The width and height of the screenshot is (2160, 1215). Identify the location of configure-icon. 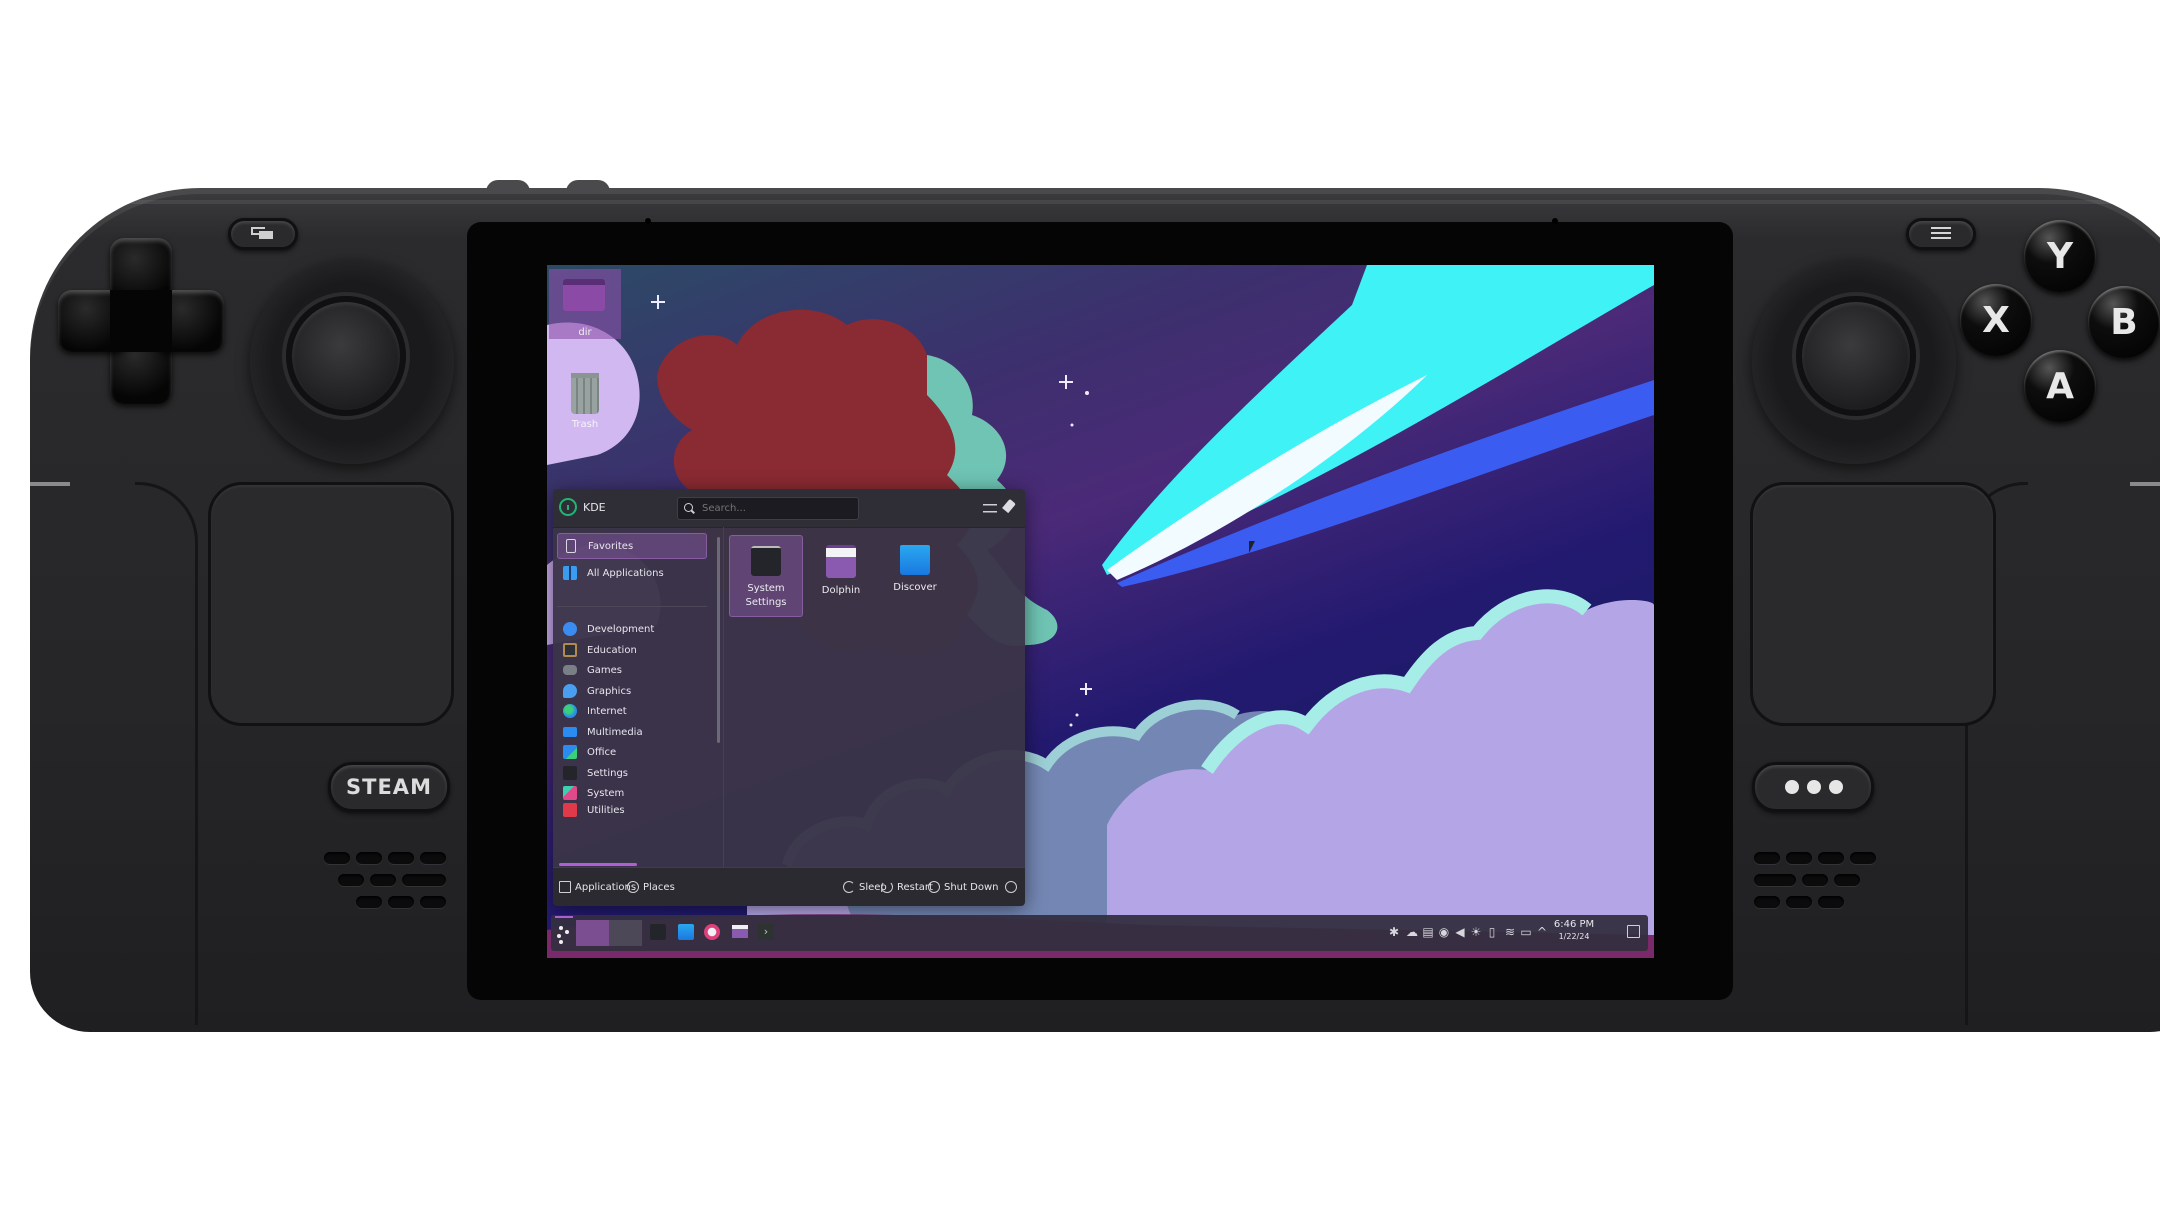
(990, 508).